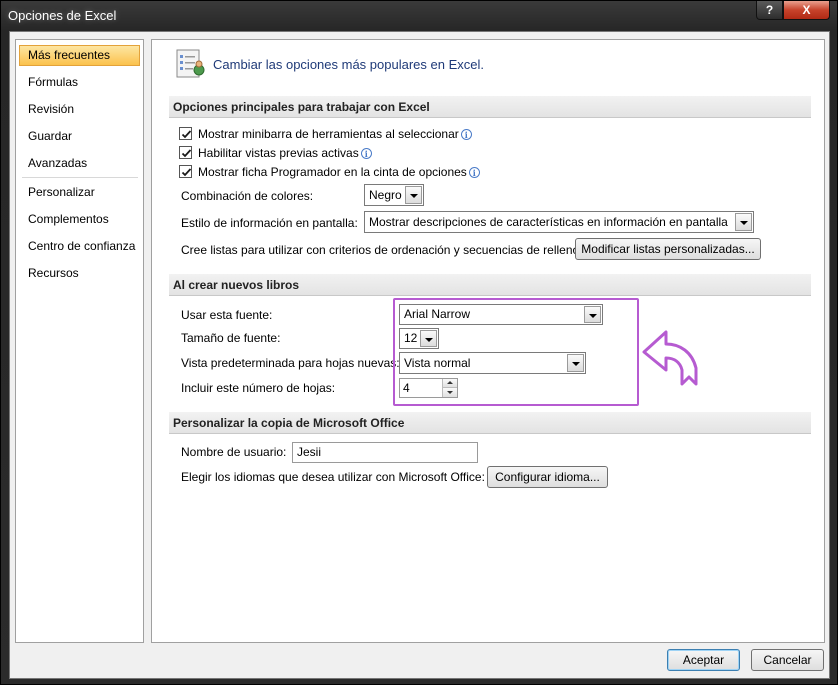  I want to click on title-bar: Opciones de Excel ? X, so click(419, 16).